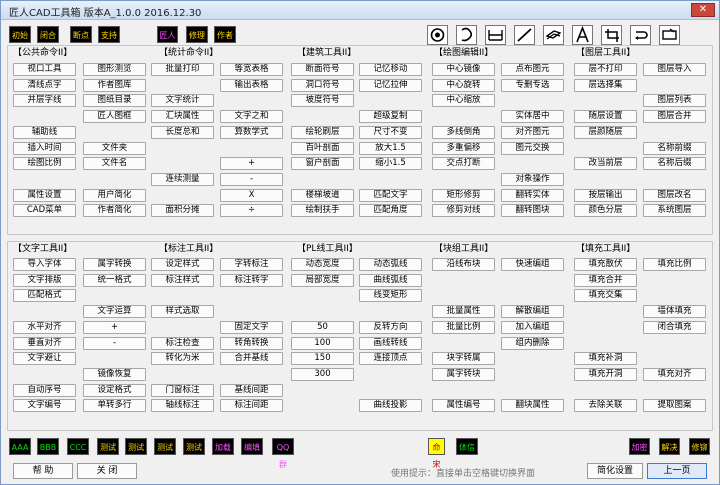 The height and width of the screenshot is (485, 720). Describe the element at coordinates (605, 117) in the screenshot. I see `command-button: 随层设置` at that location.